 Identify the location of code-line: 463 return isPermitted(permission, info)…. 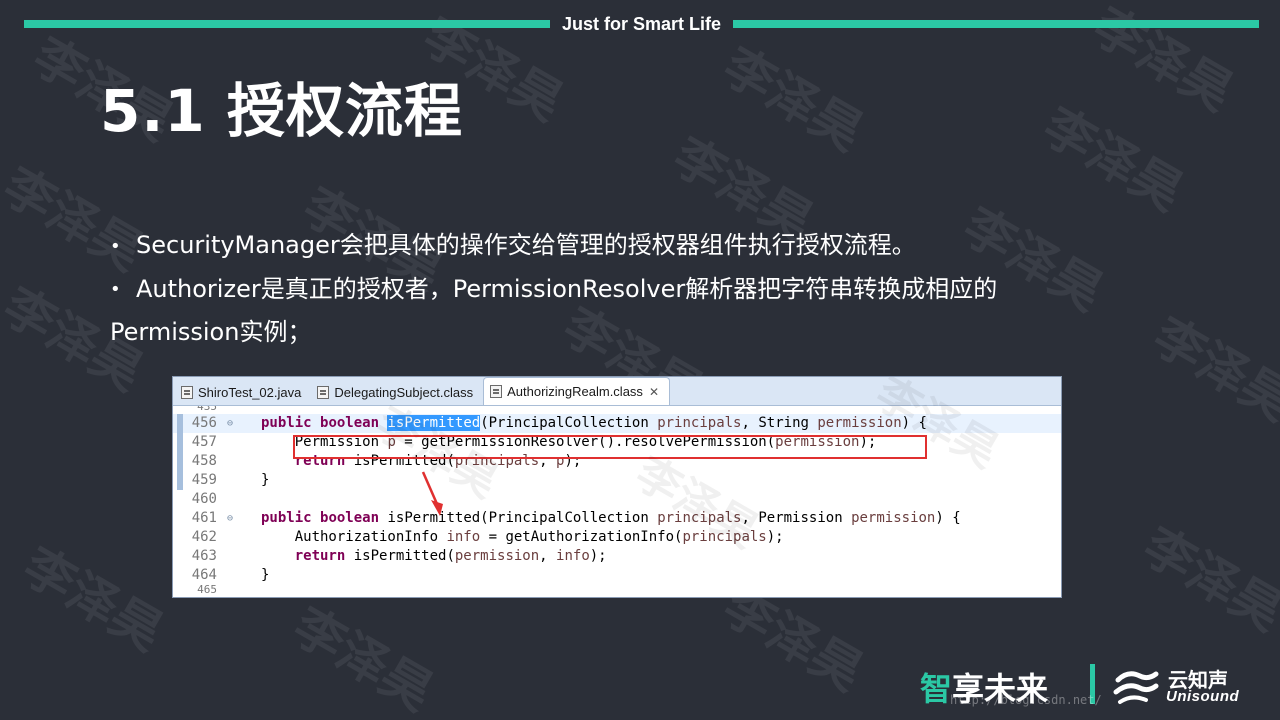
(617, 556).